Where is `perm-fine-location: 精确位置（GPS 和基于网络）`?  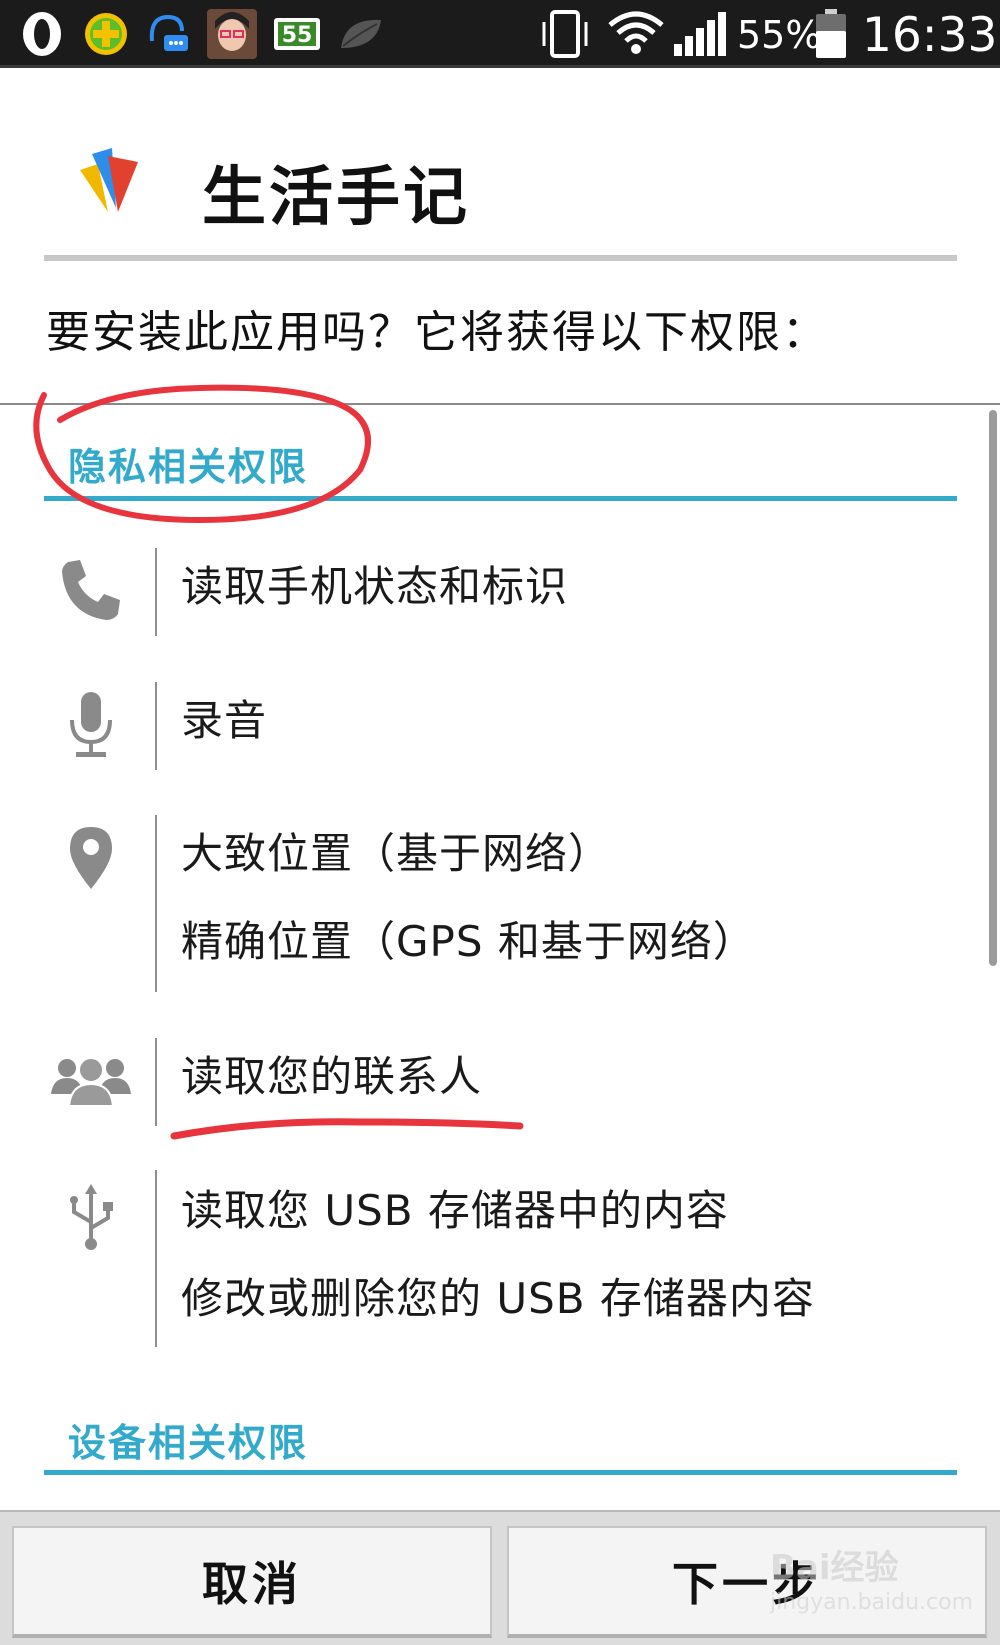 perm-fine-location: 精确位置（GPS 和基于网络） is located at coordinates (468, 941).